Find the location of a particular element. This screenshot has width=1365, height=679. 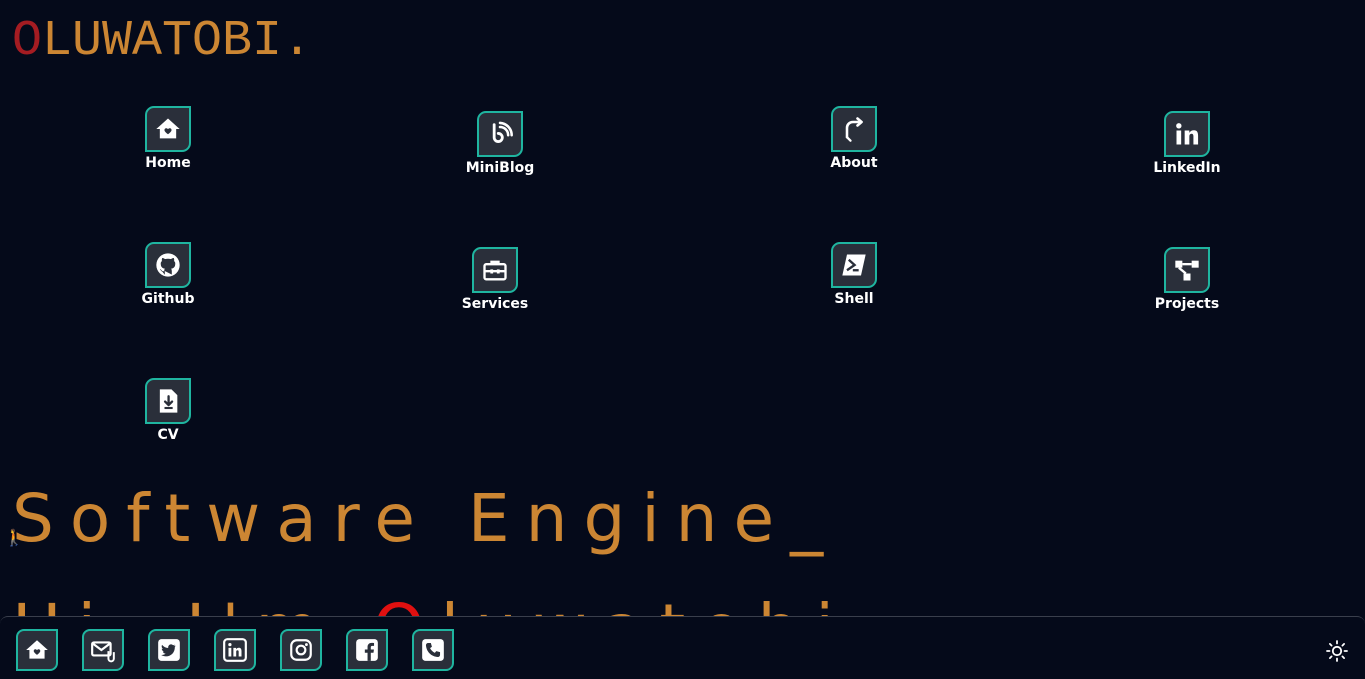

powershell-icon is located at coordinates (854, 265).